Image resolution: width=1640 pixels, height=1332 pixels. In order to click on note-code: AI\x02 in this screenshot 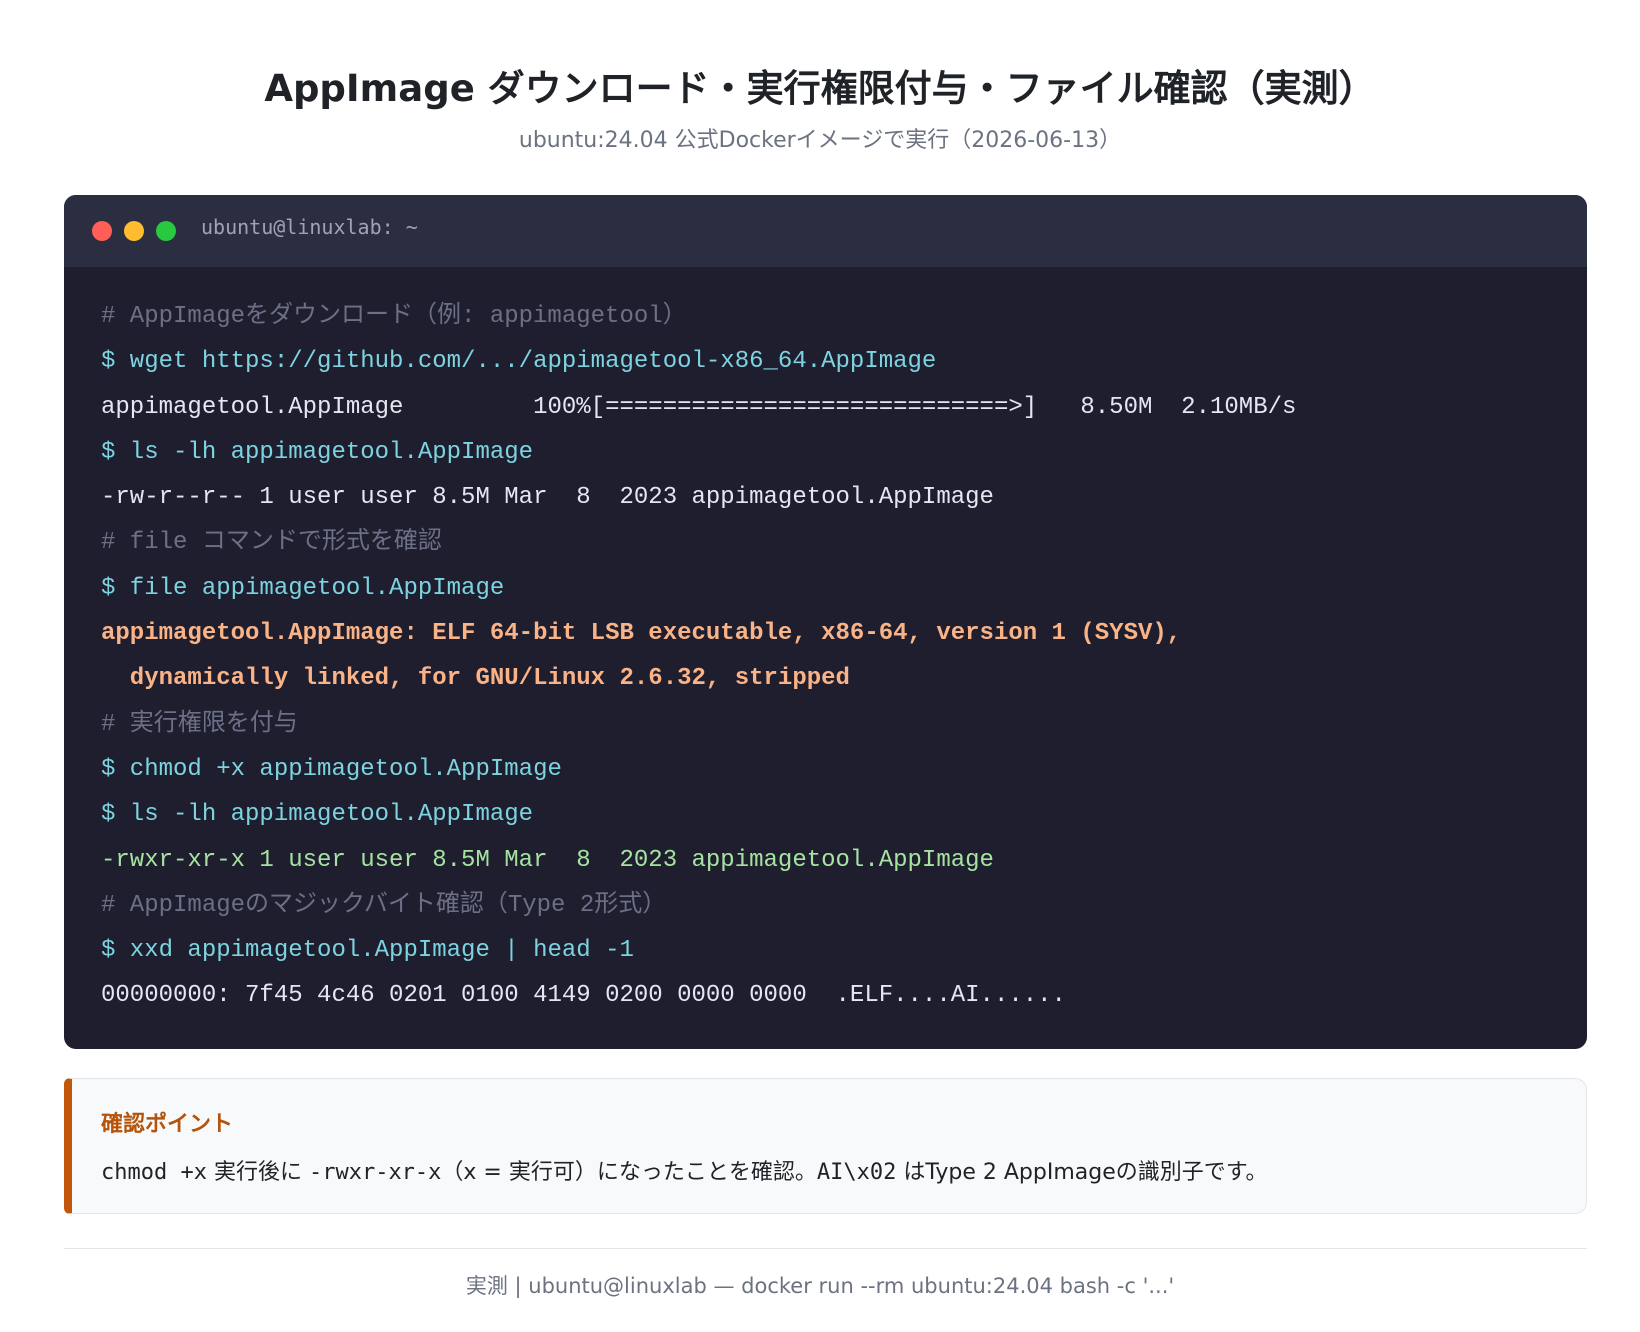, I will do `click(856, 1172)`.